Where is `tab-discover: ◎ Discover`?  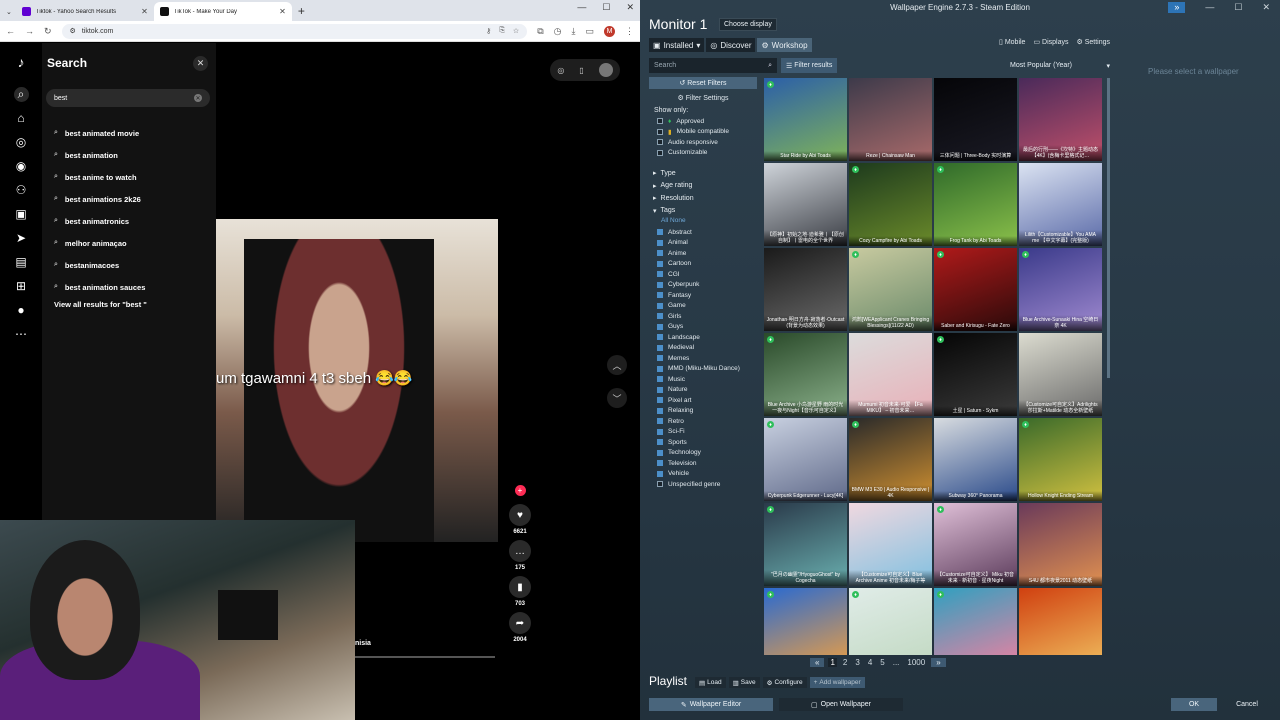 tab-discover: ◎ Discover is located at coordinates (731, 45).